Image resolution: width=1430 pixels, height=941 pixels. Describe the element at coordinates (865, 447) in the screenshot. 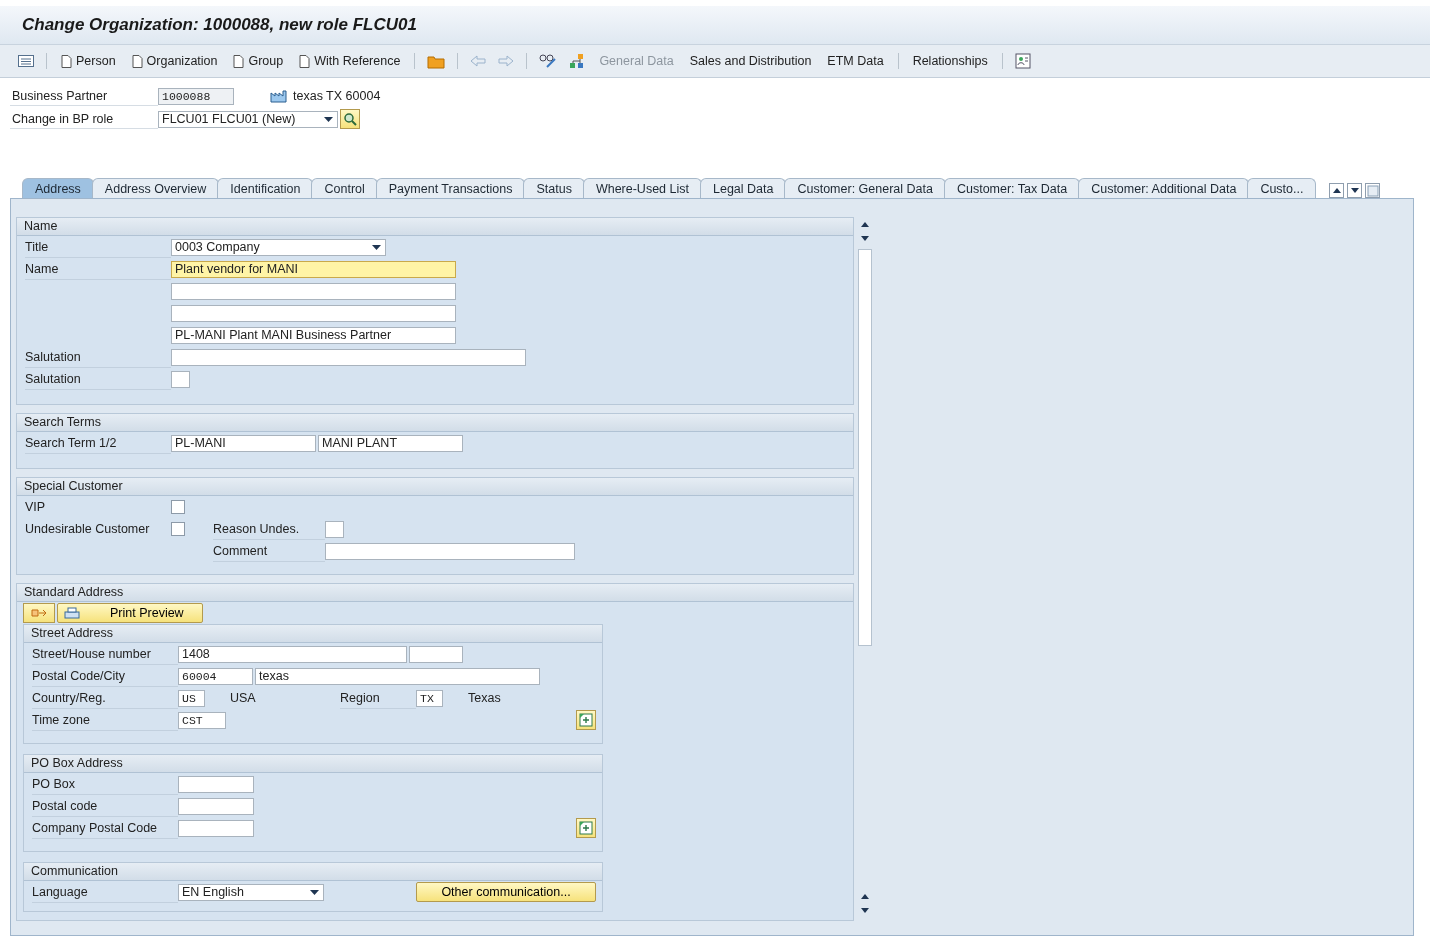

I see `scrollbar-thumb` at that location.